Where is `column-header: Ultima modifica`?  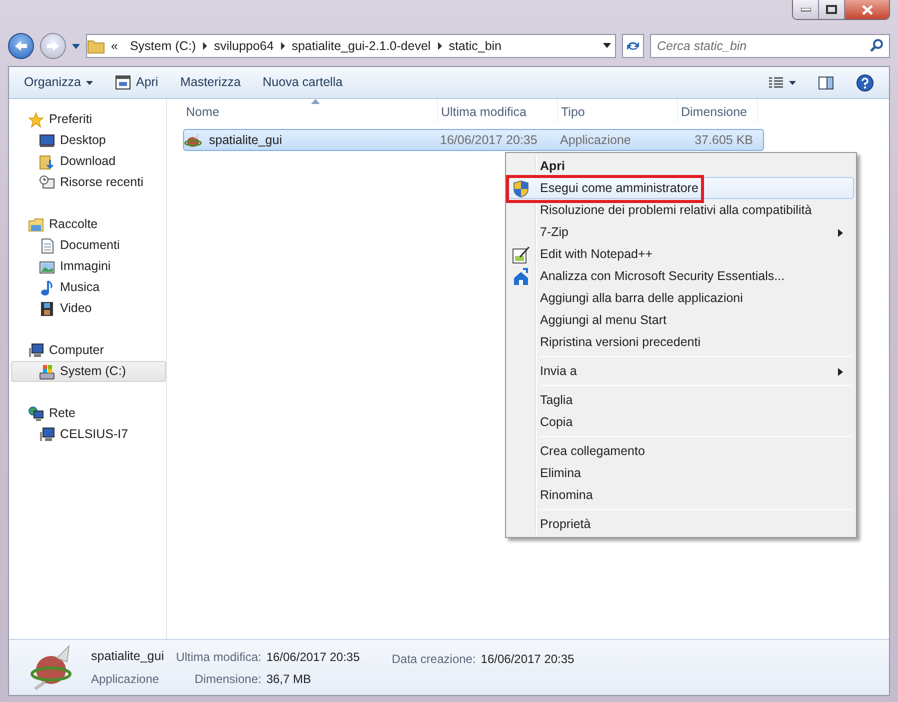
column-header: Ultima modifica is located at coordinates (498, 111).